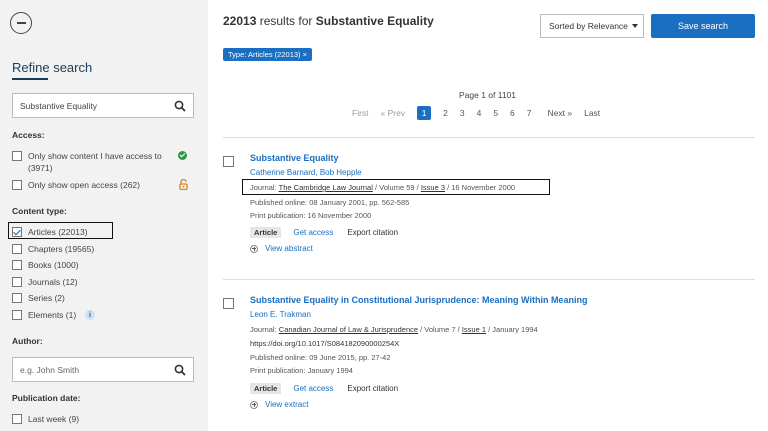  I want to click on sort-value: Sorted by Relevance, so click(588, 26).